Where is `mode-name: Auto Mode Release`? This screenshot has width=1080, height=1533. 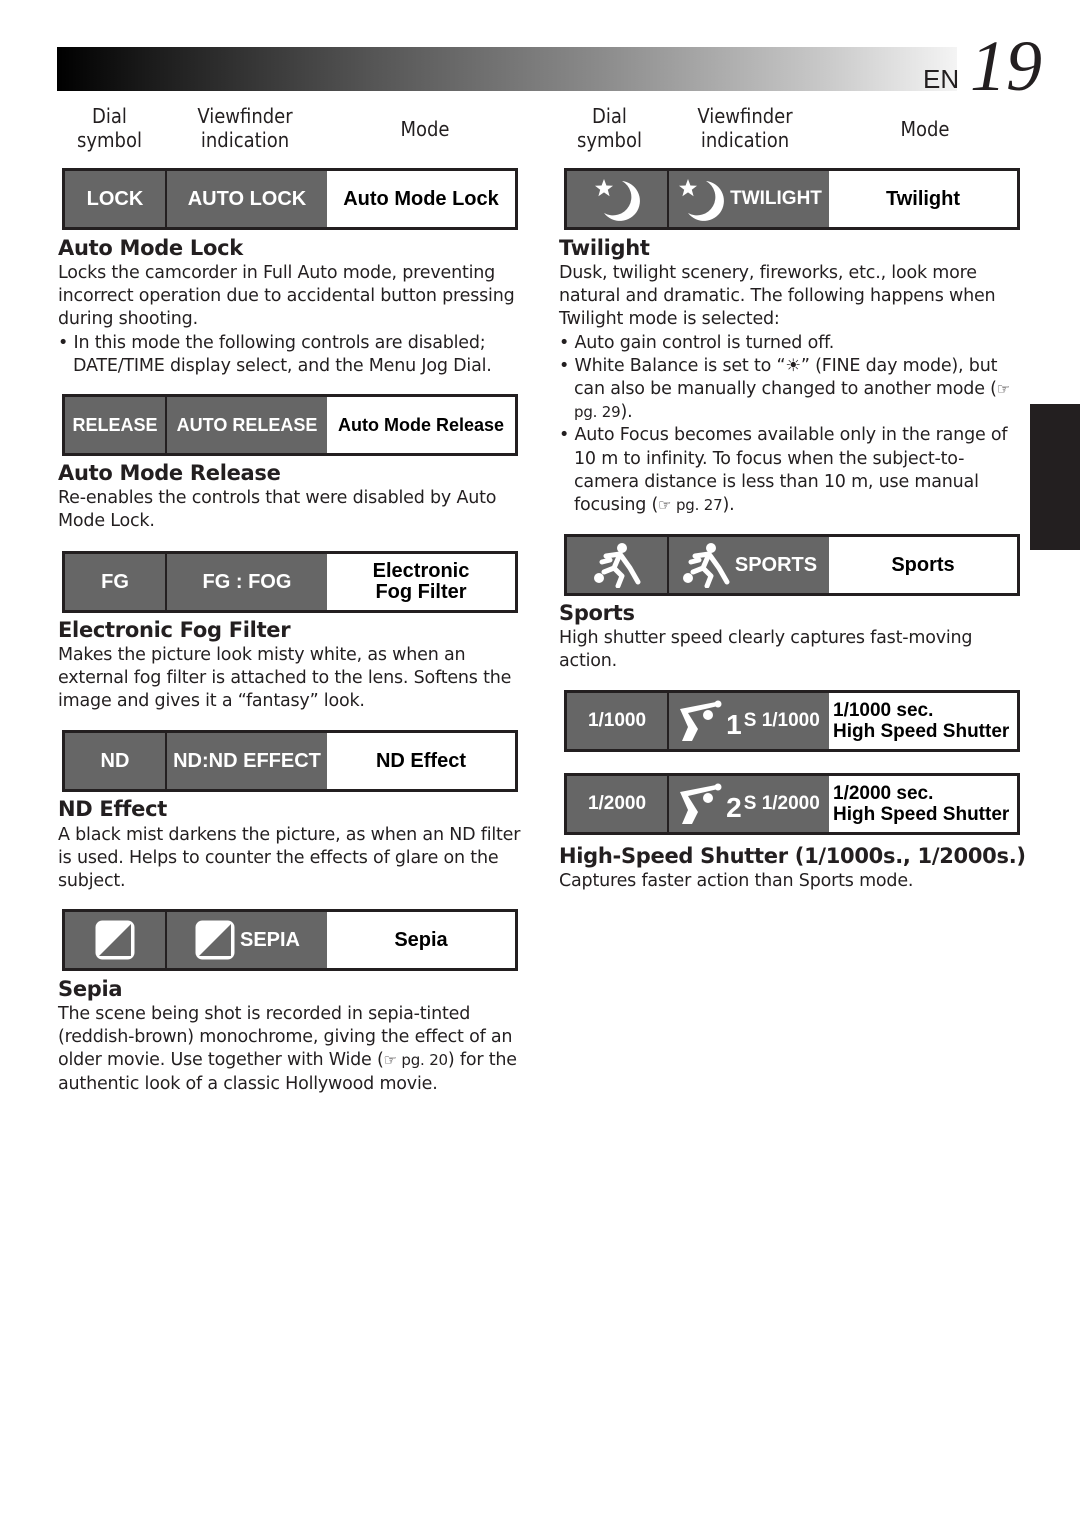 mode-name: Auto Mode Release is located at coordinates (421, 425).